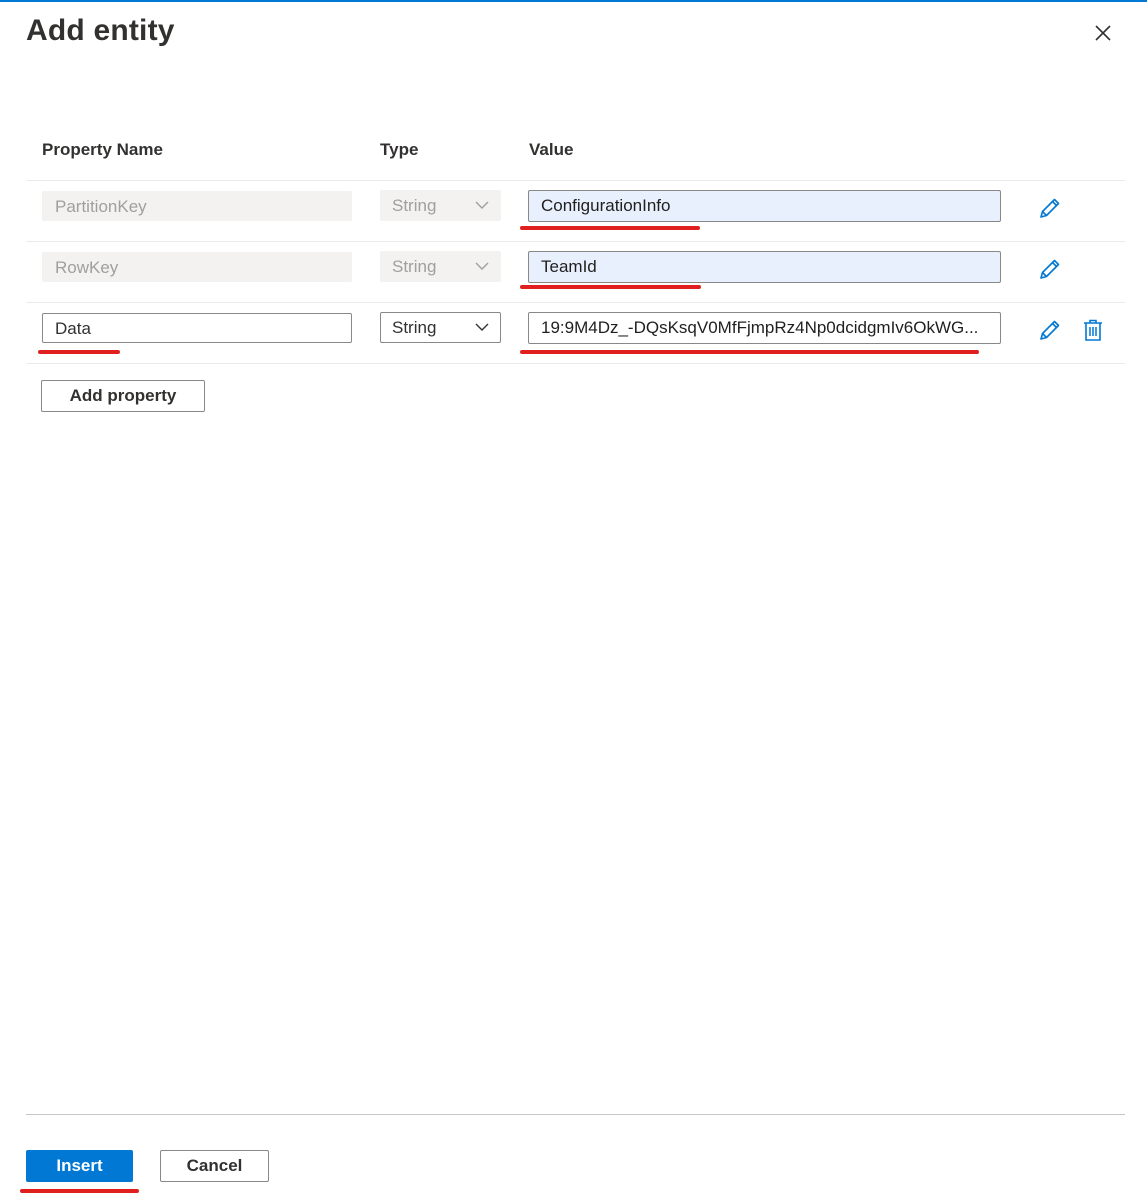 This screenshot has width=1147, height=1204. I want to click on close-icon, so click(1103, 33).